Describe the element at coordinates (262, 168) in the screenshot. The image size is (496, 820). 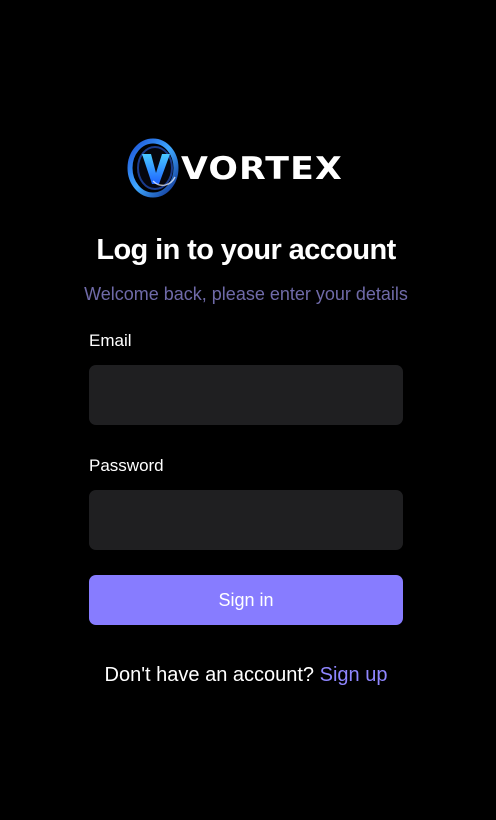
I see `brand-name: VORTEX` at that location.